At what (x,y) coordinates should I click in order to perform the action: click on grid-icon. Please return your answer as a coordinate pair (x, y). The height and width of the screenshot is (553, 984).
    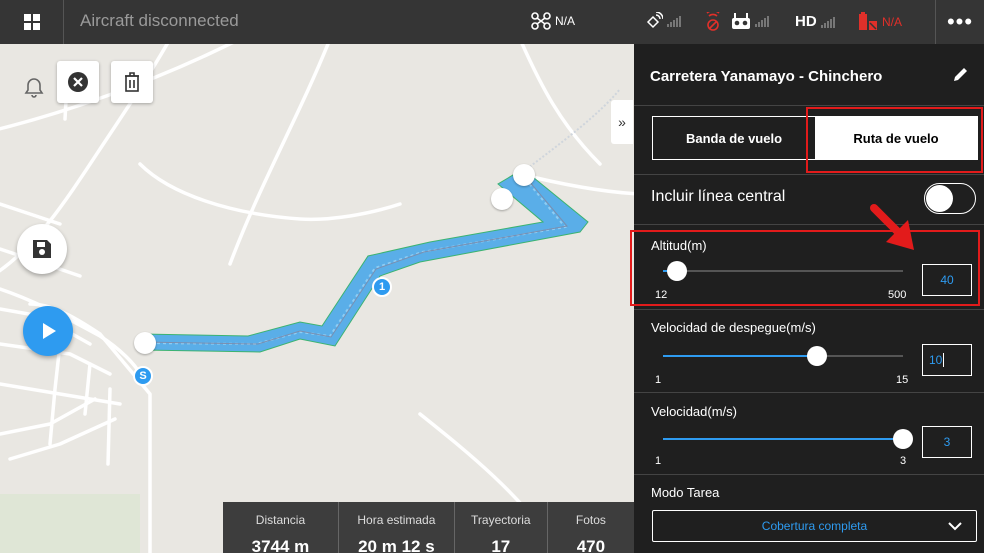
    Looking at the image, I should click on (31, 22).